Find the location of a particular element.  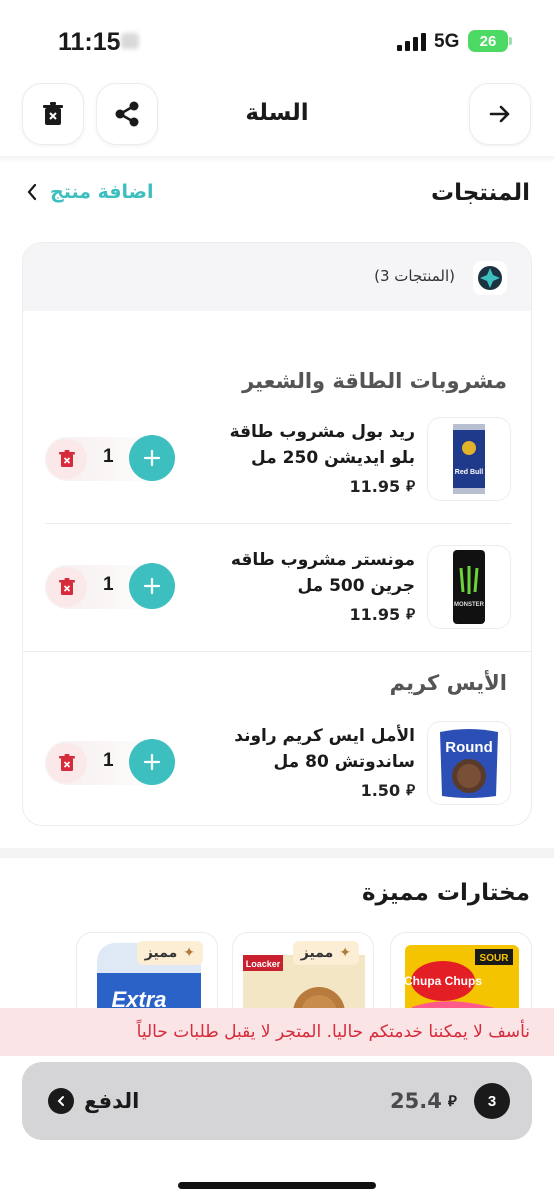

category-divider is located at coordinates (277, 651).